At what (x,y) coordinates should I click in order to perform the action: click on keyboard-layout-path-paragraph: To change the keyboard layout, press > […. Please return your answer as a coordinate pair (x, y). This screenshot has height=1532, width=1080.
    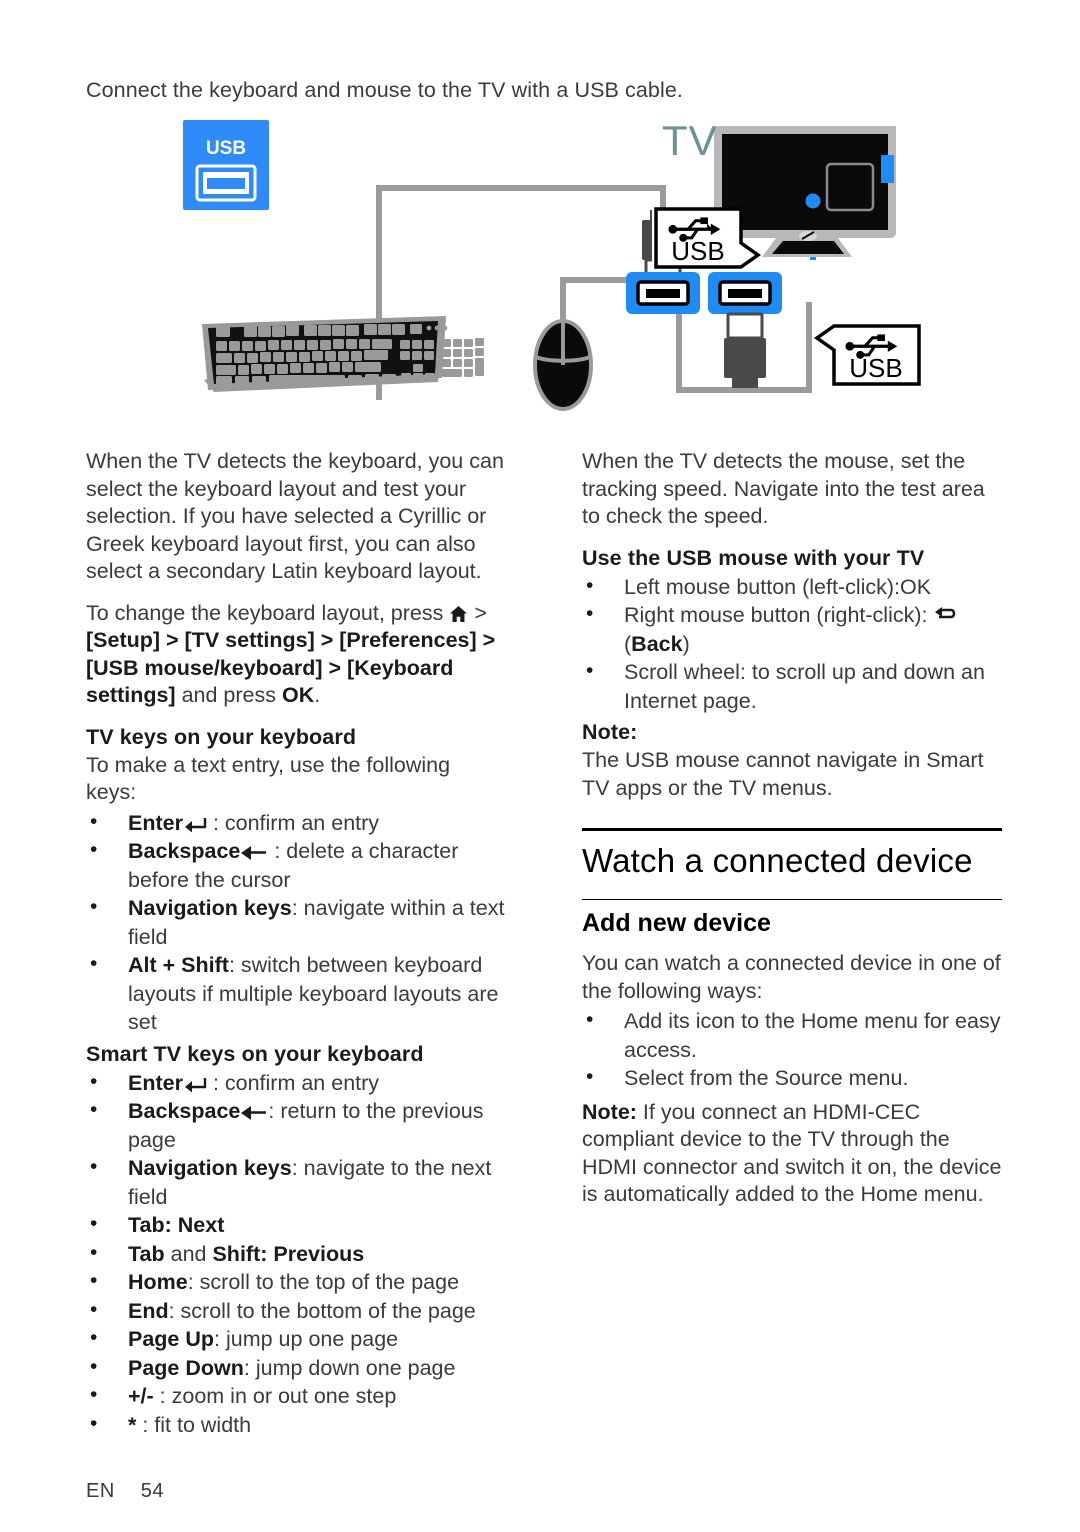
    Looking at the image, I should click on (291, 654).